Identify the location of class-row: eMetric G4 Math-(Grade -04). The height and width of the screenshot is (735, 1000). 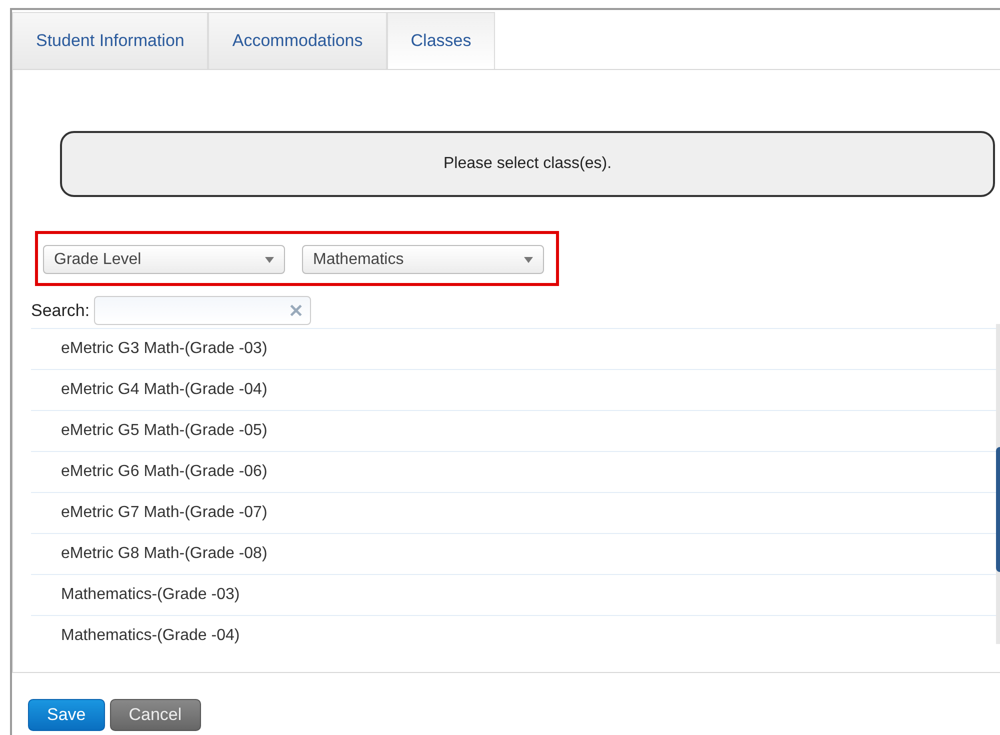
(513, 389).